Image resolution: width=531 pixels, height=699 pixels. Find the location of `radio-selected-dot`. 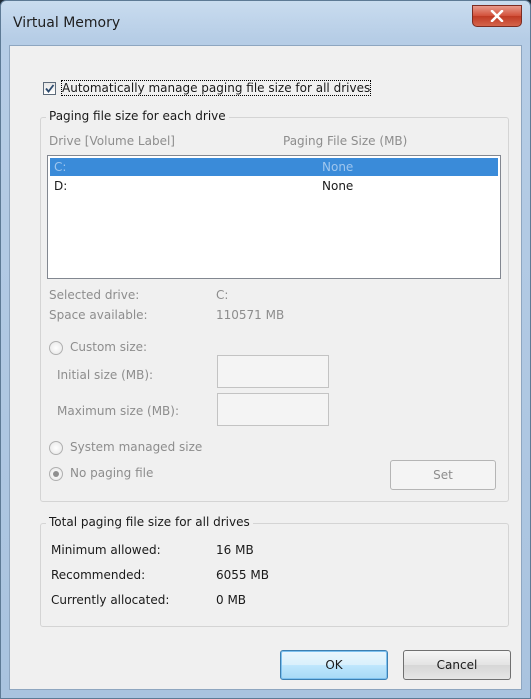

radio-selected-dot is located at coordinates (56, 474).